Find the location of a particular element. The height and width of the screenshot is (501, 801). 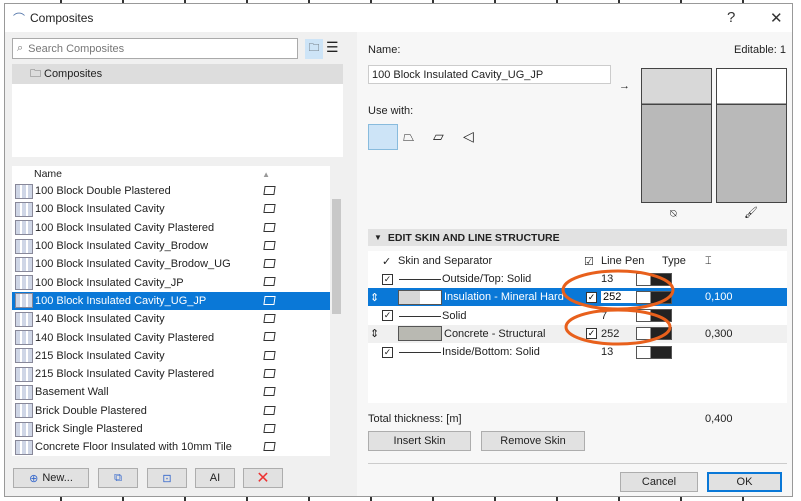

annotation-overlay is located at coordinates (618, 307).